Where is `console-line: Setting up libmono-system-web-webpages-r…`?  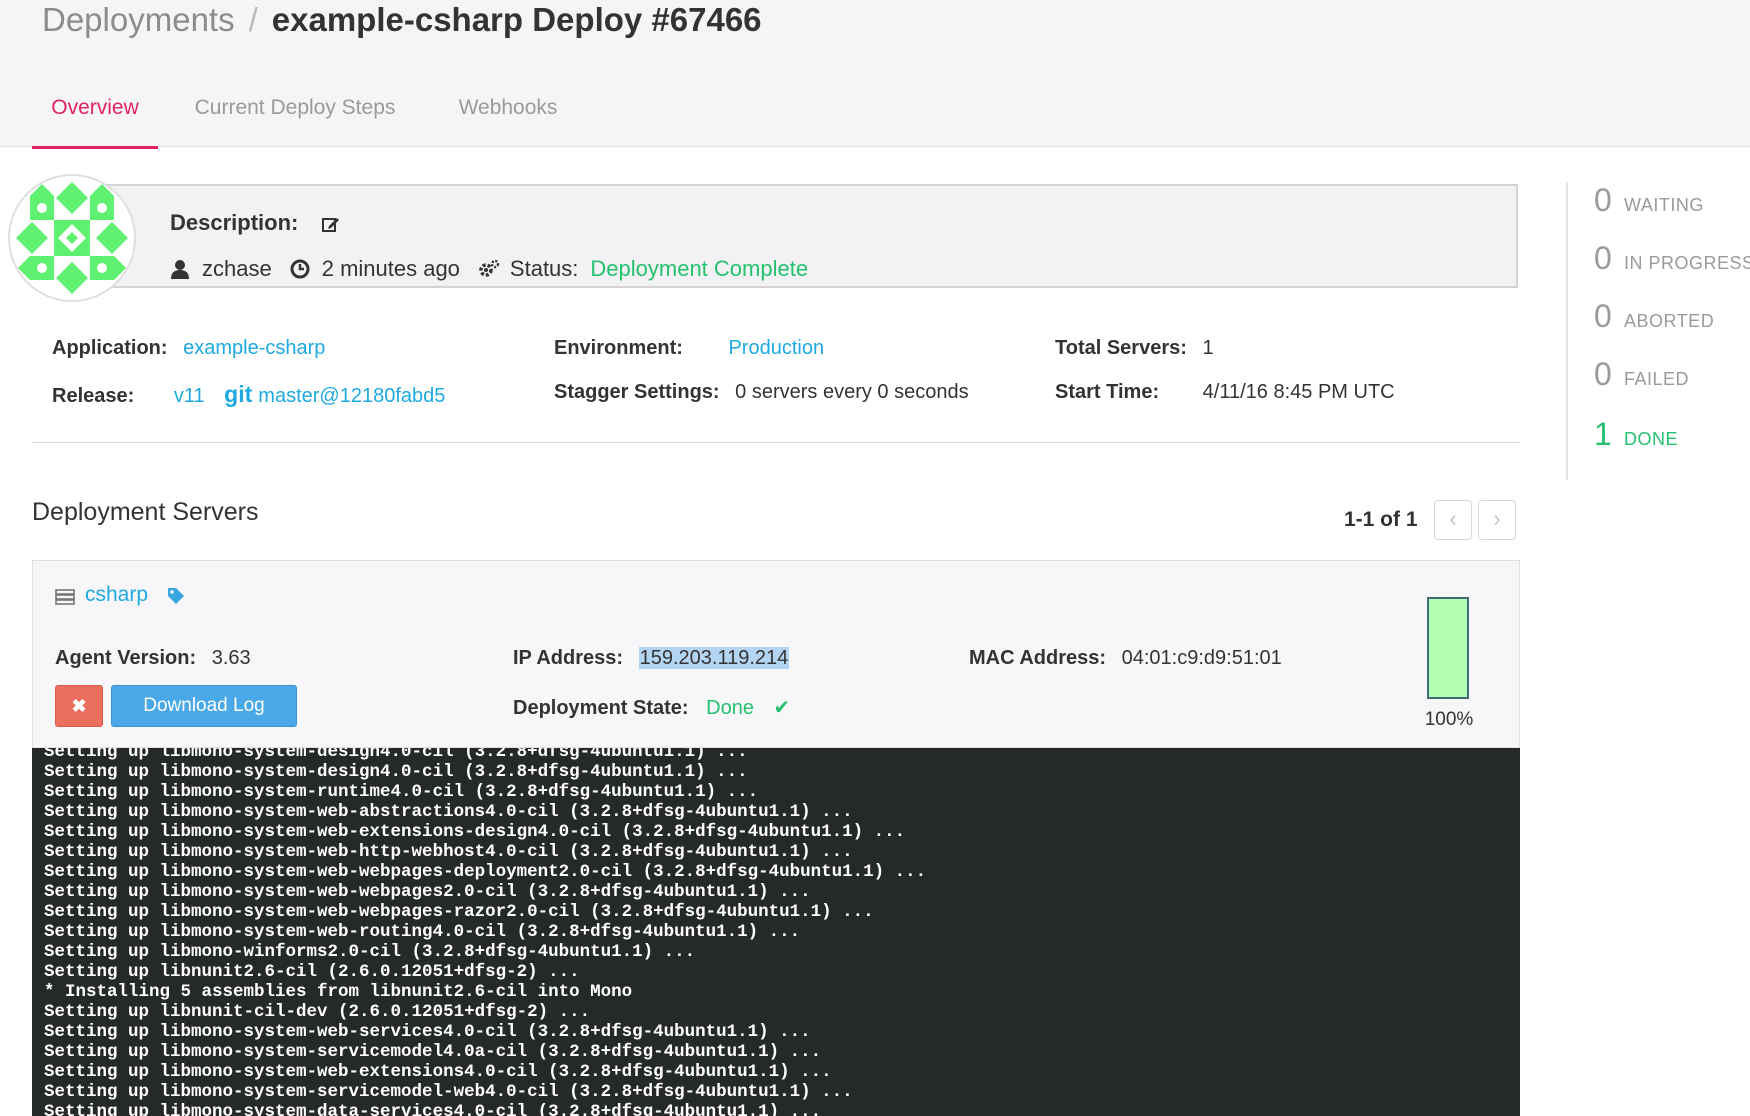 console-line: Setting up libmono-system-web-webpages-r… is located at coordinates (459, 912).